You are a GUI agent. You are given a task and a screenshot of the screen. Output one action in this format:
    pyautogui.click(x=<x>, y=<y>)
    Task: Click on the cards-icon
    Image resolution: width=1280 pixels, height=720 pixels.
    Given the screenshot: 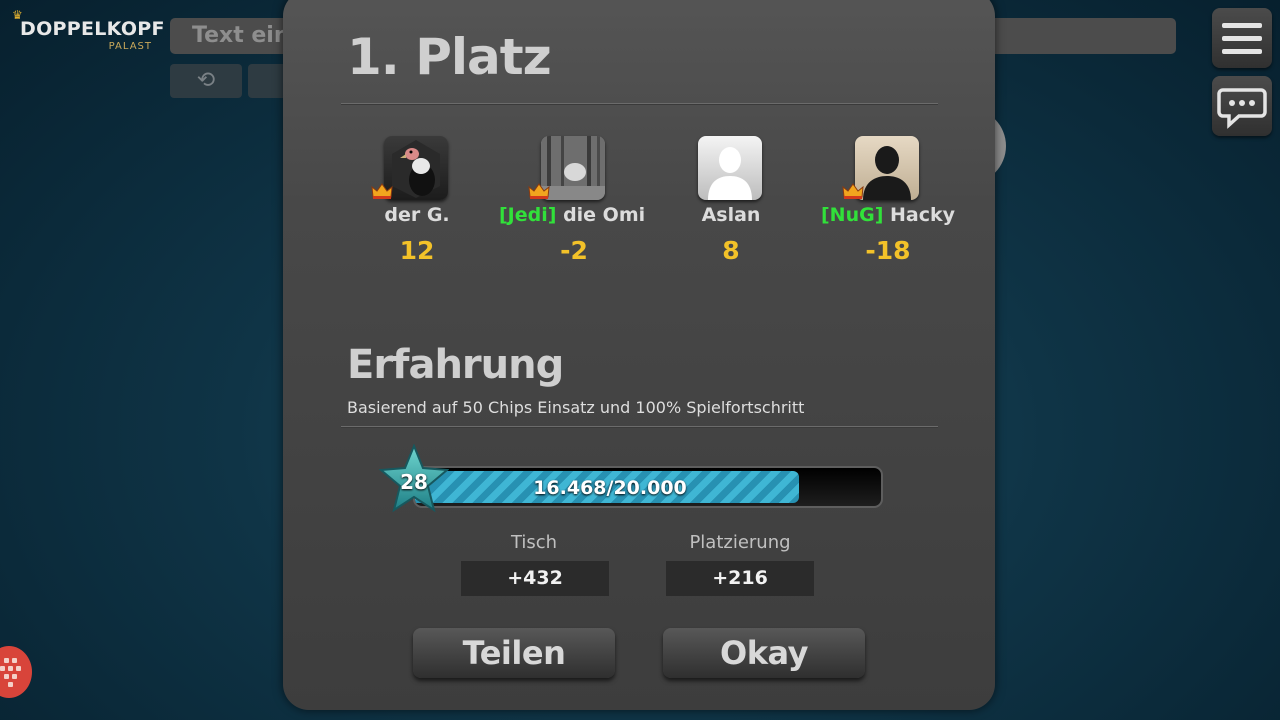 What is the action you would take?
    pyautogui.click(x=16, y=672)
    